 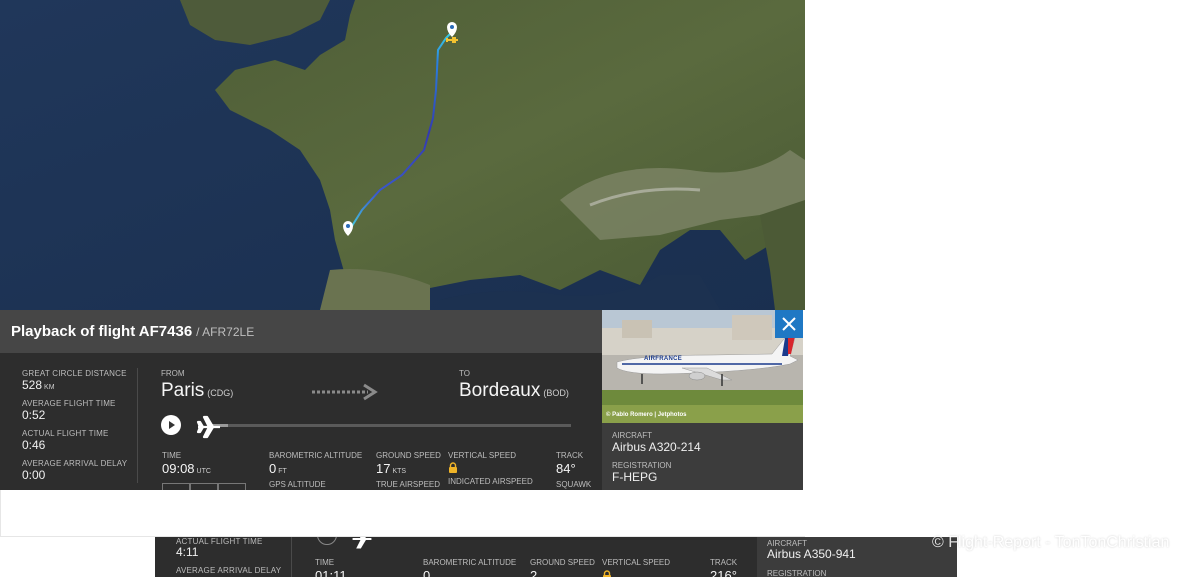 What do you see at coordinates (464, 373) in the screenshot?
I see `to-label: TO` at bounding box center [464, 373].